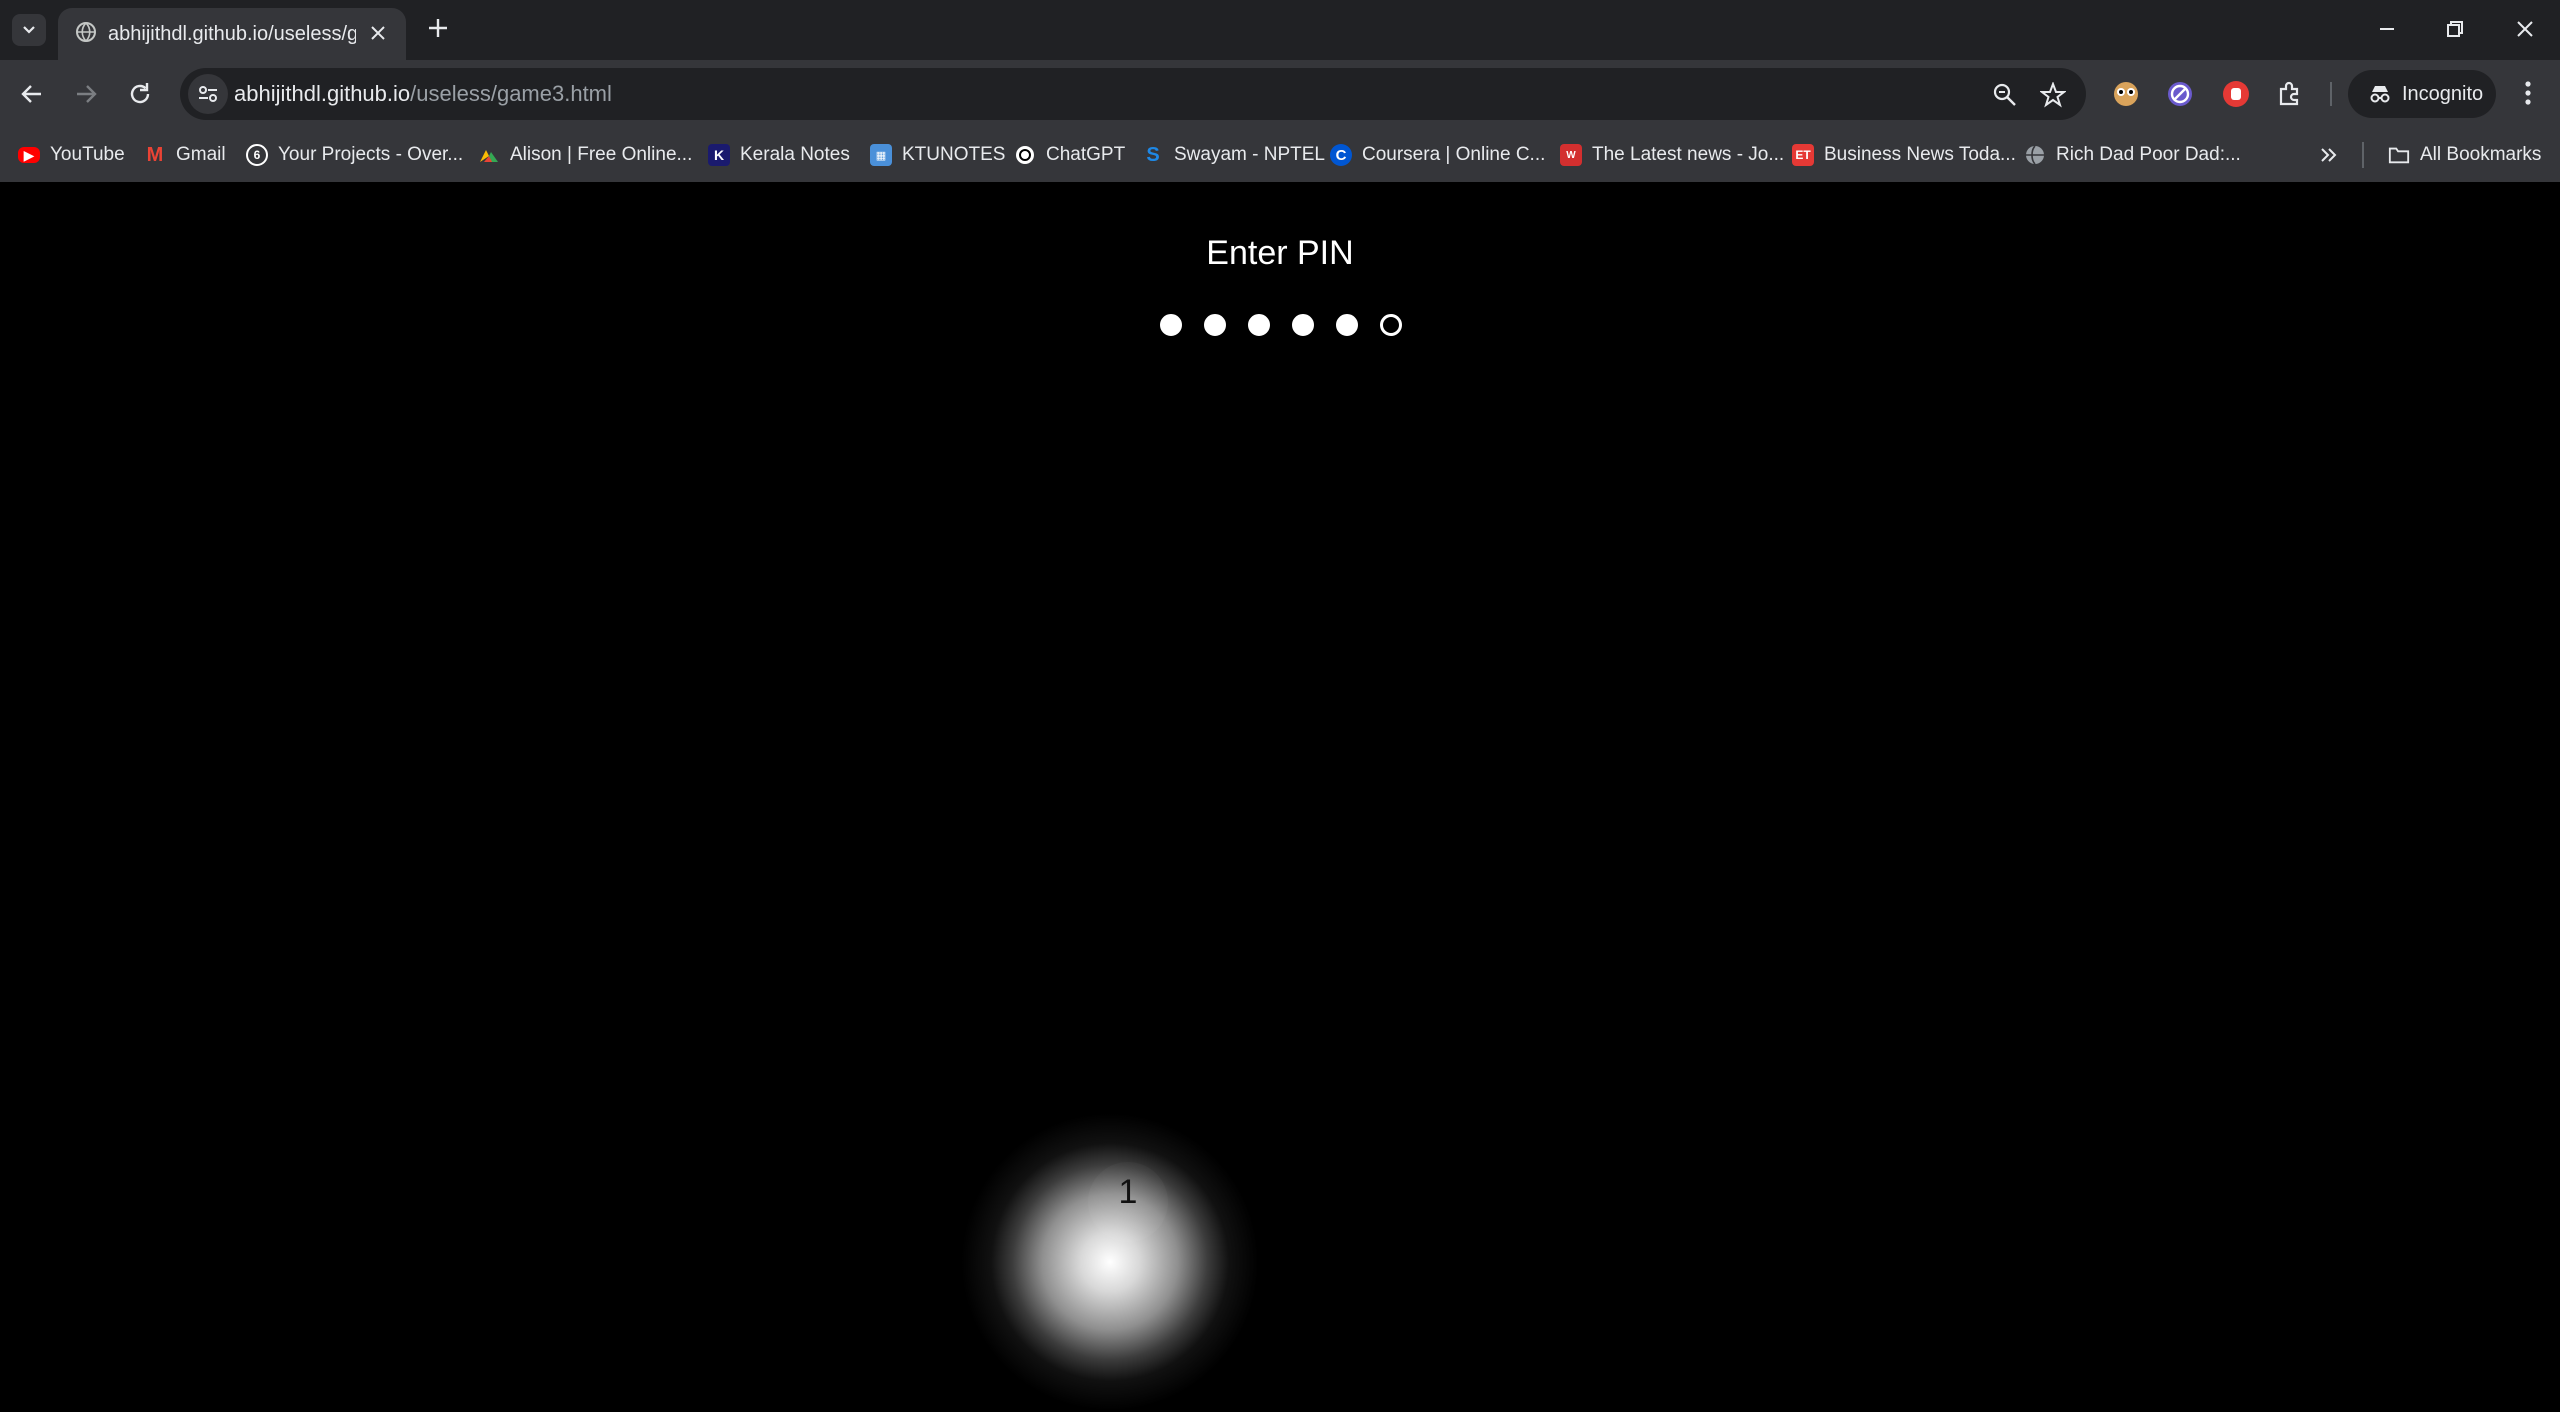 This screenshot has height=1412, width=2560. I want to click on all-bookmarks-button: All Bookmarks, so click(2464, 155).